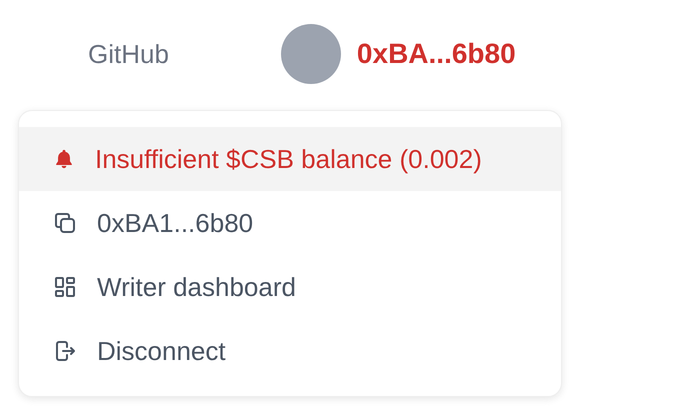  What do you see at coordinates (65, 351) in the screenshot?
I see `logout-icon` at bounding box center [65, 351].